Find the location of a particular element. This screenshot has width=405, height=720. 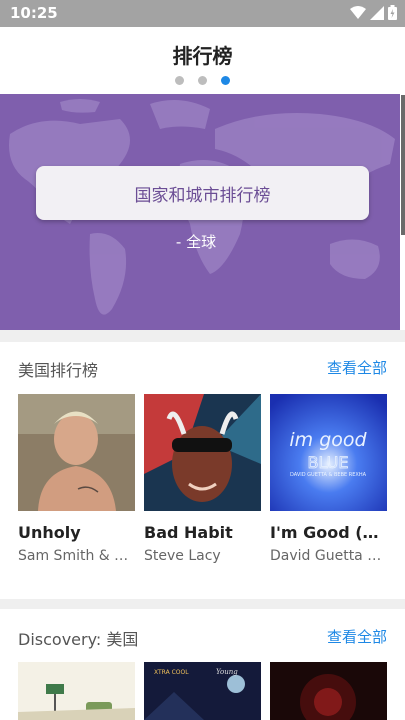

page-indicator is located at coordinates (202, 80).